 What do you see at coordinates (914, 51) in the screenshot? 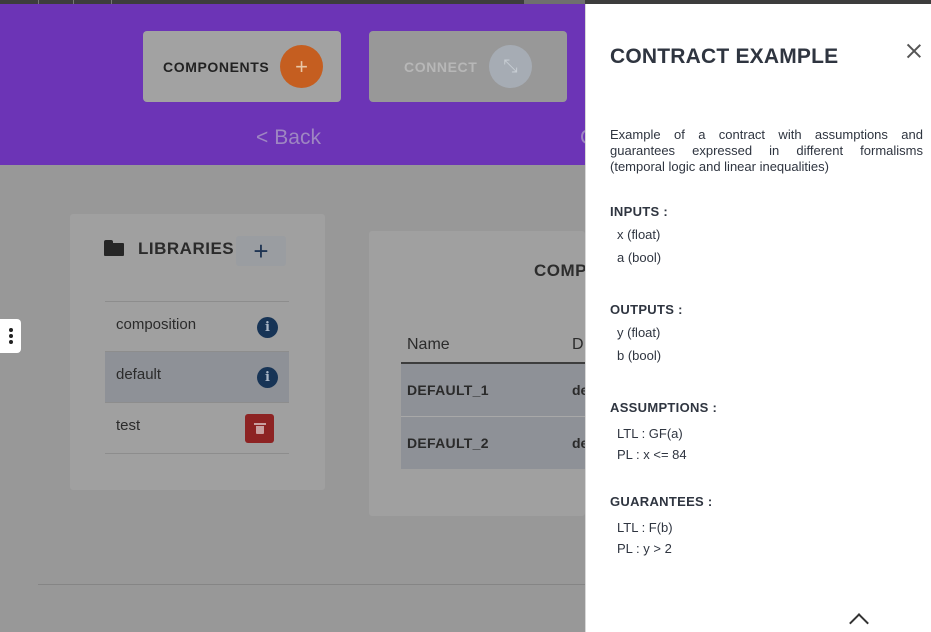
I see `close-icon` at bounding box center [914, 51].